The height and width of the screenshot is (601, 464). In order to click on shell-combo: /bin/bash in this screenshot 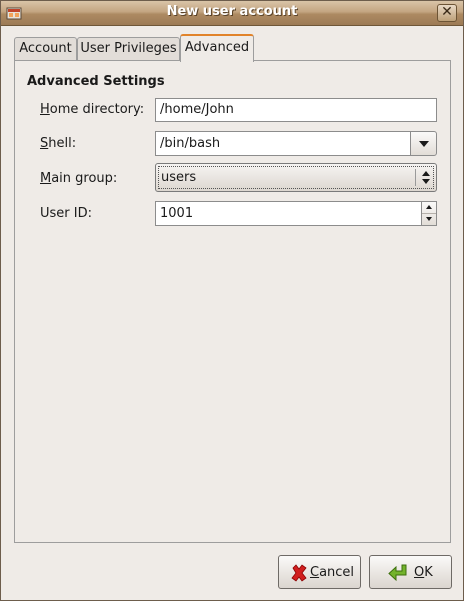, I will do `click(296, 143)`.